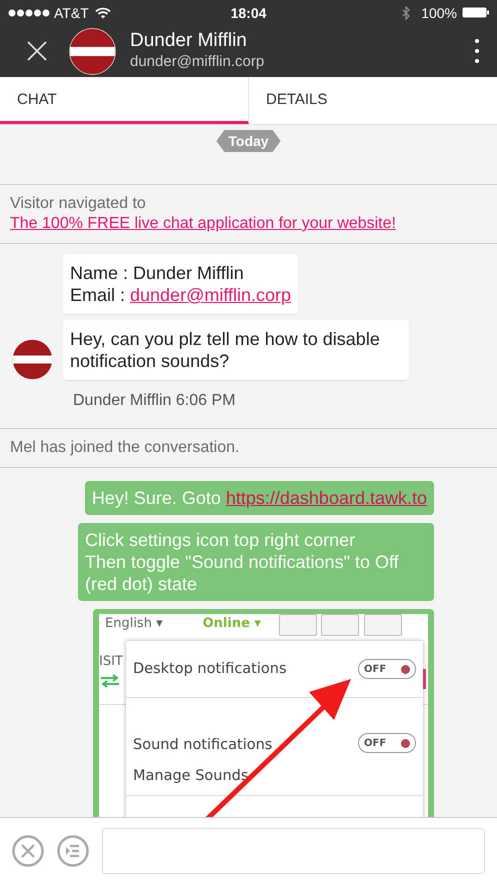 The height and width of the screenshot is (883, 497). I want to click on shortcuts-button, so click(73, 850).